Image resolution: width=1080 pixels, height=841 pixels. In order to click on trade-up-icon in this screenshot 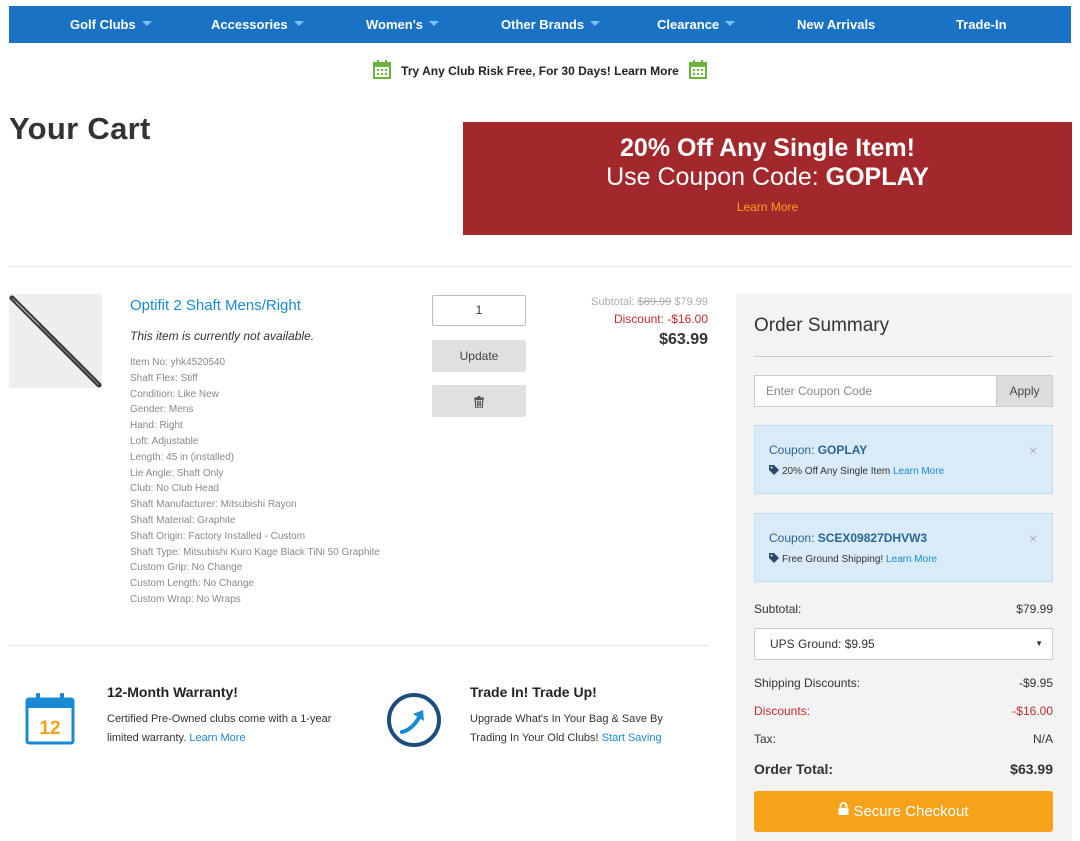, I will do `click(414, 722)`.